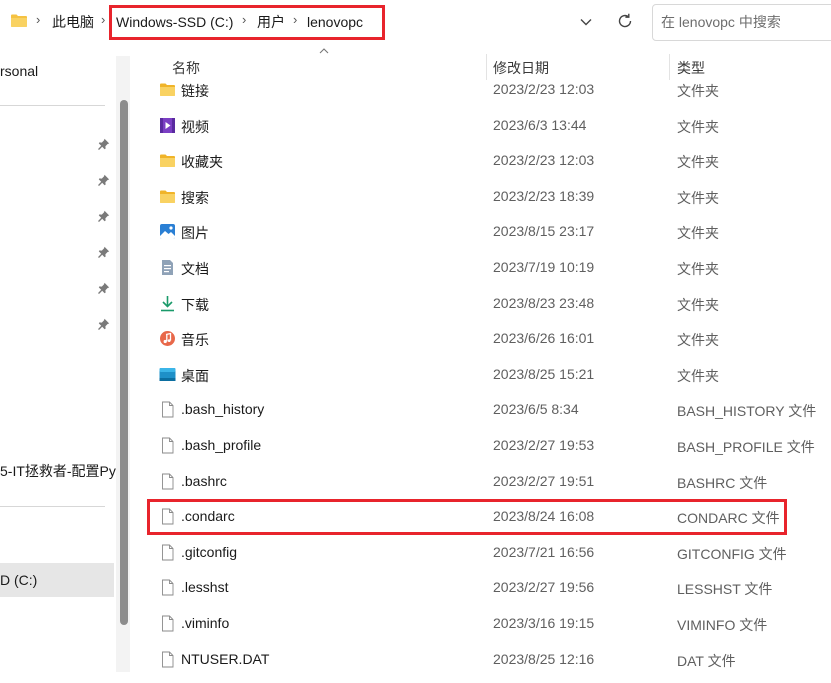 The height and width of the screenshot is (683, 831). Describe the element at coordinates (725, 589) in the screenshot. I see `file-type: LESSHST 文件` at that location.